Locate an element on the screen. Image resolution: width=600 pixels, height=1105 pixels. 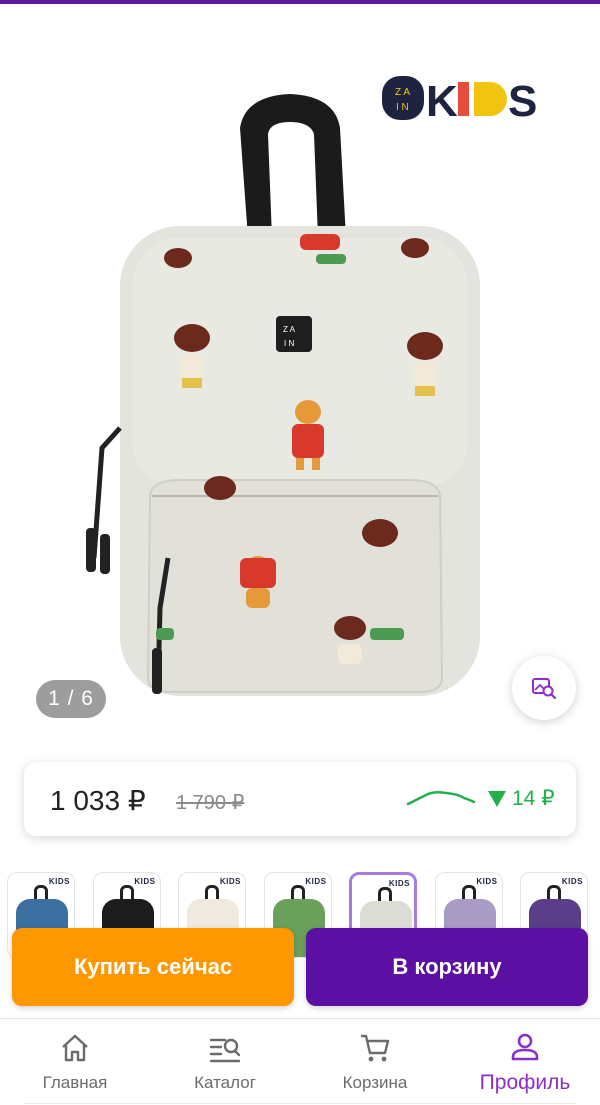
svg-text: Z A is located at coordinates (289, 329).